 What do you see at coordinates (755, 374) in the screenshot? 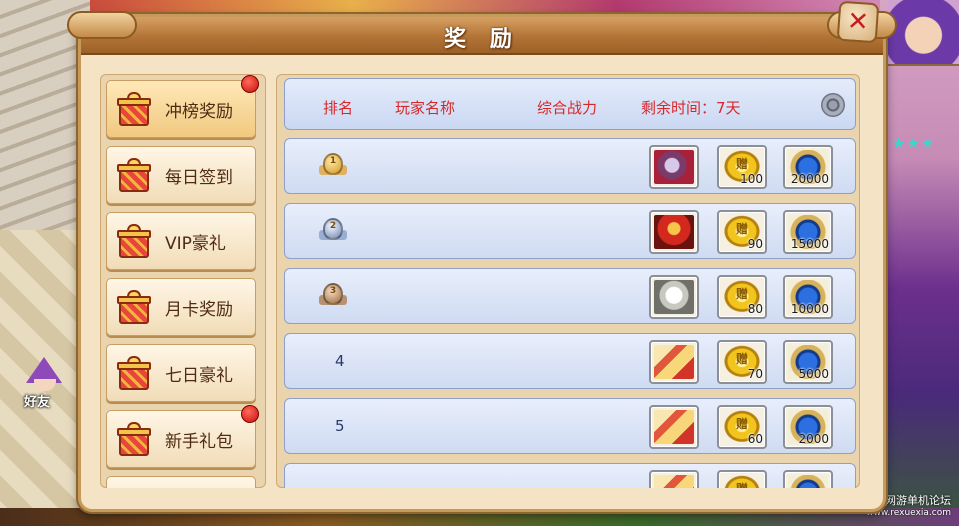
I see `gold-quantity: 70` at bounding box center [755, 374].